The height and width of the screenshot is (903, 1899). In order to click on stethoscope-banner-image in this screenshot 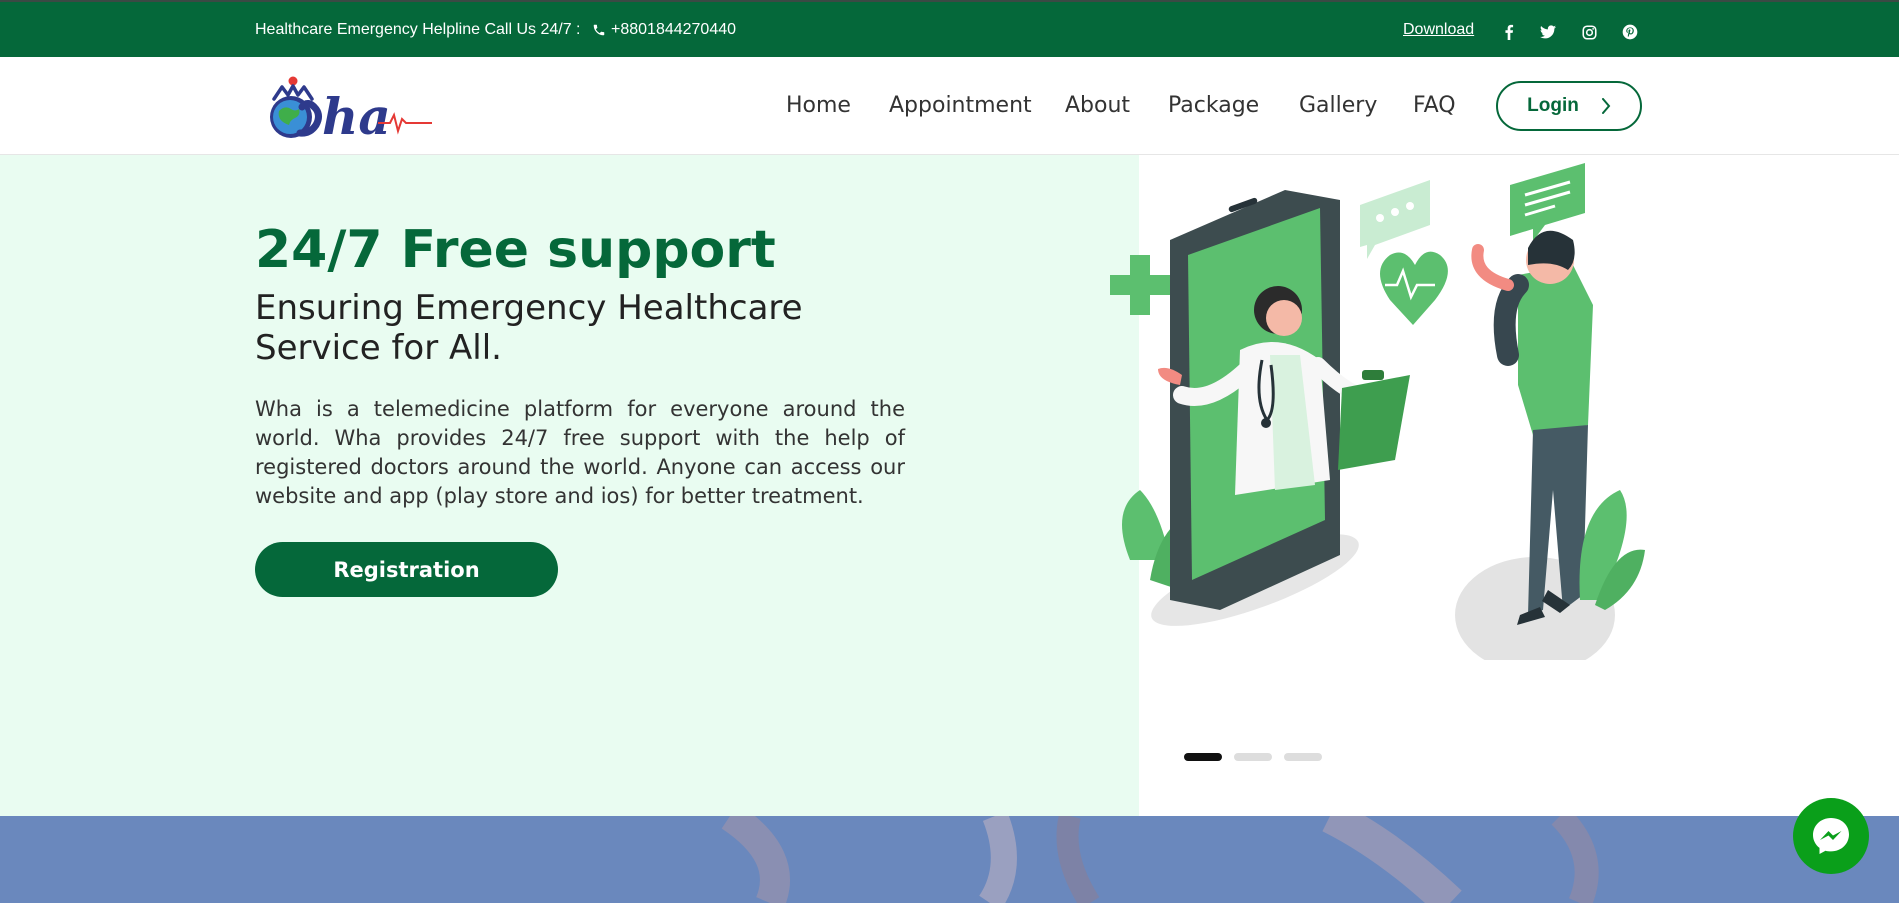, I will do `click(949, 859)`.